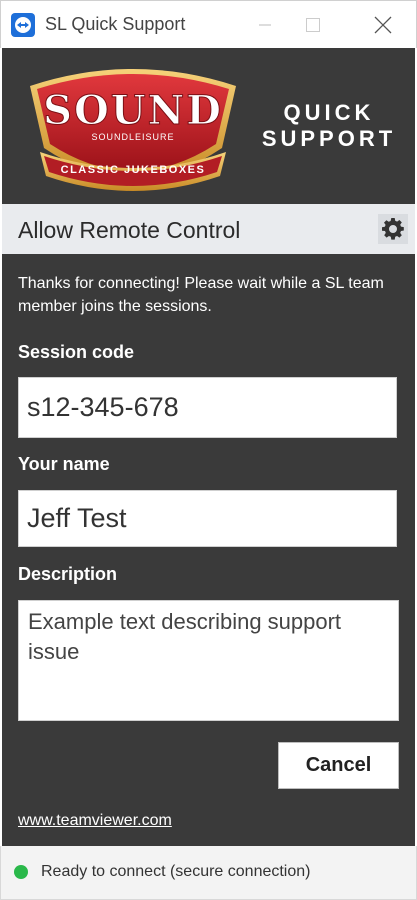 This screenshot has width=417, height=900. Describe the element at coordinates (329, 112) in the screenshot. I see `product-title-line1: QUICK` at that location.